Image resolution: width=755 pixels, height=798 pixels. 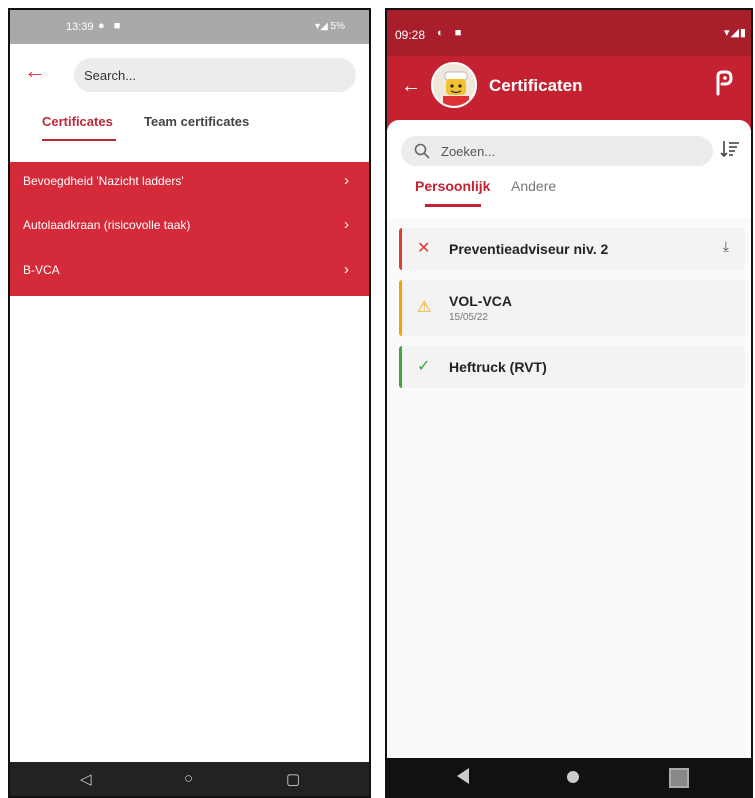 What do you see at coordinates (529, 249) in the screenshot?
I see `certificate-name: Preventieadviseur niv. 2` at bounding box center [529, 249].